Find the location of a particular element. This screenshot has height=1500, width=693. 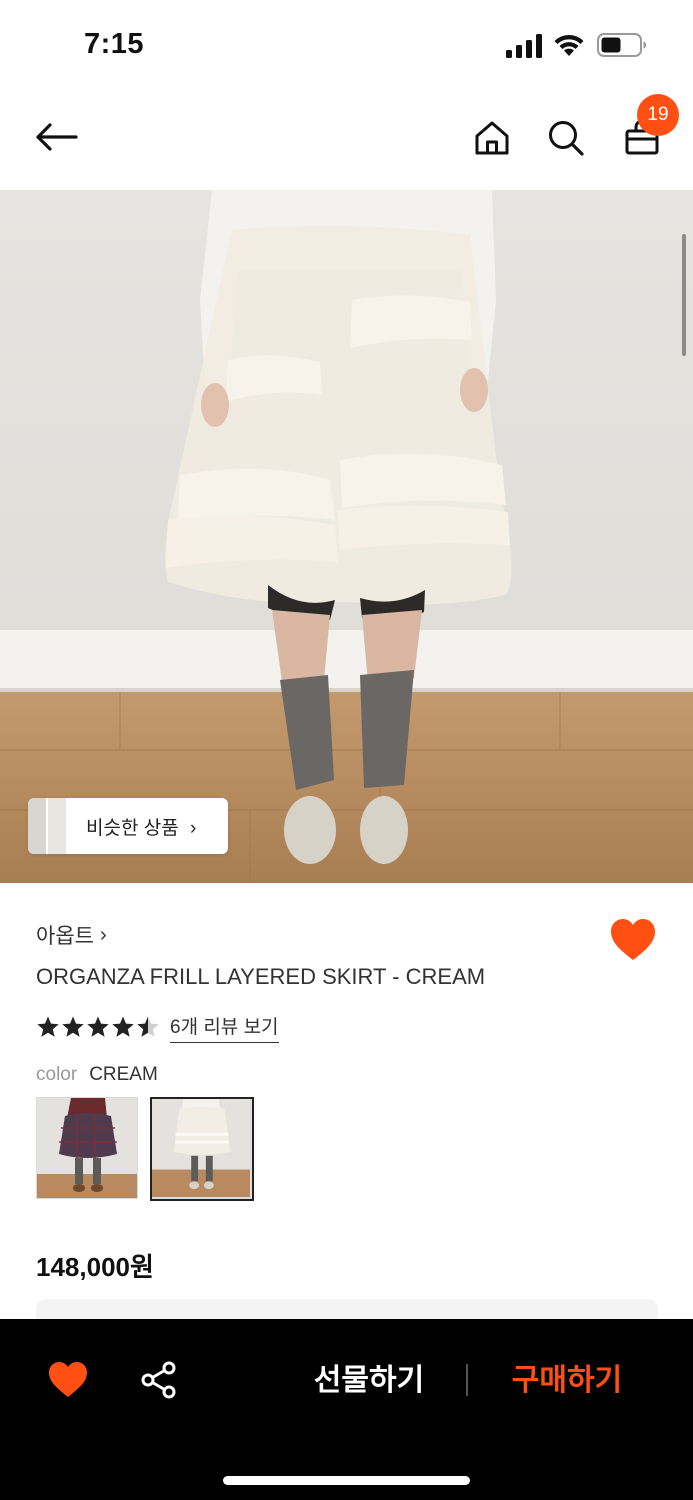

product-price: 148,000원 is located at coordinates (95, 1267).